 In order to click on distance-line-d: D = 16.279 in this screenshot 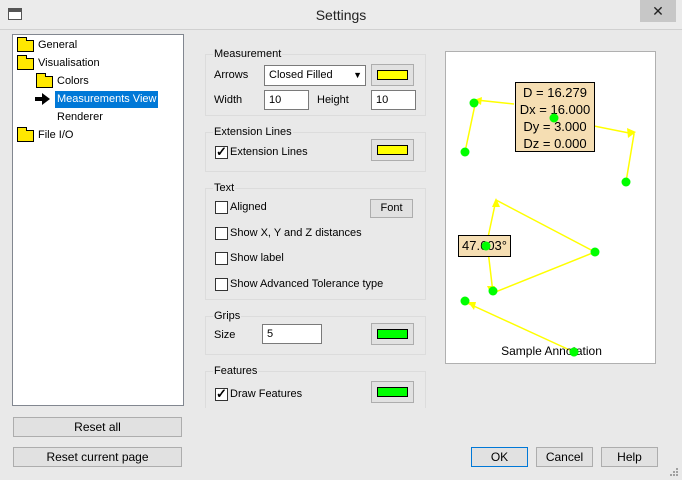, I will do `click(555, 92)`.